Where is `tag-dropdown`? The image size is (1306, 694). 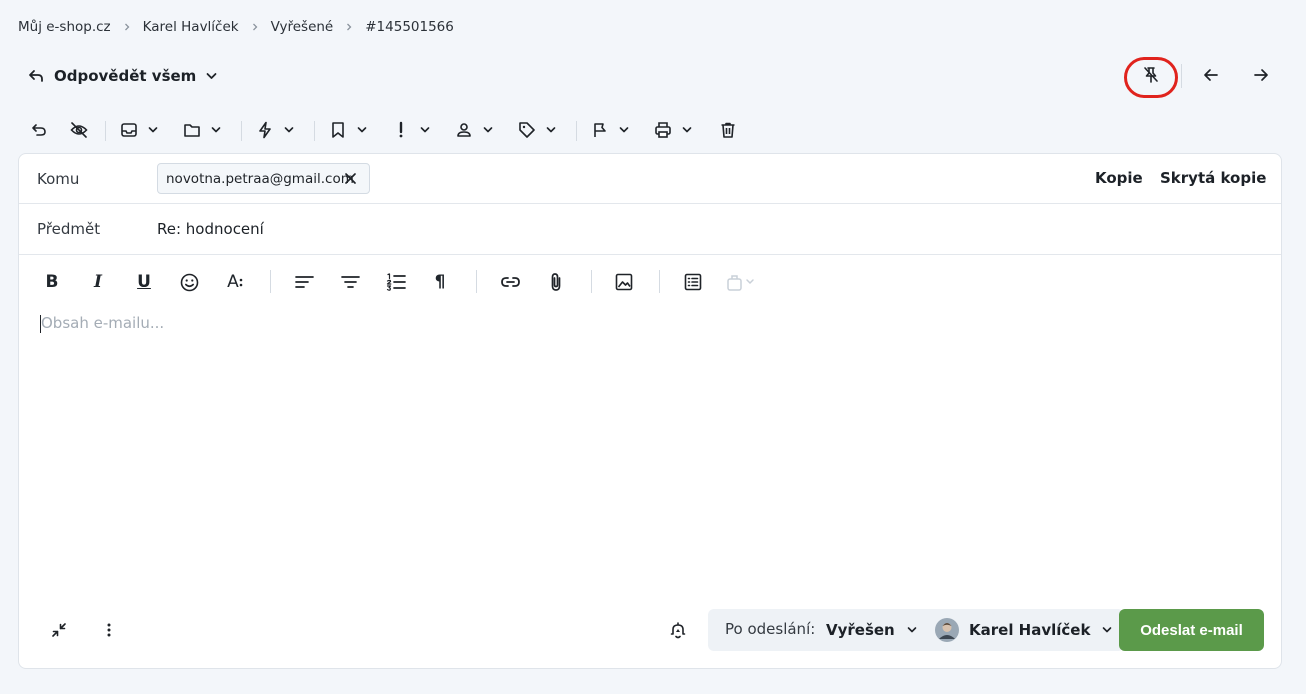
tag-dropdown is located at coordinates (537, 130).